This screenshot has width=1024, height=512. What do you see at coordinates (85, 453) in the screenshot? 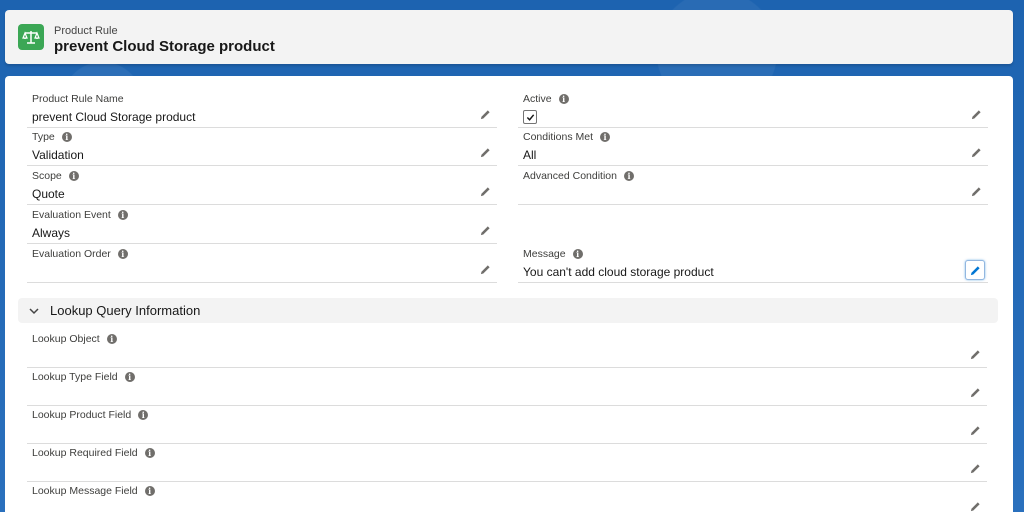
I see `field-label: Lookup Required Field` at bounding box center [85, 453].